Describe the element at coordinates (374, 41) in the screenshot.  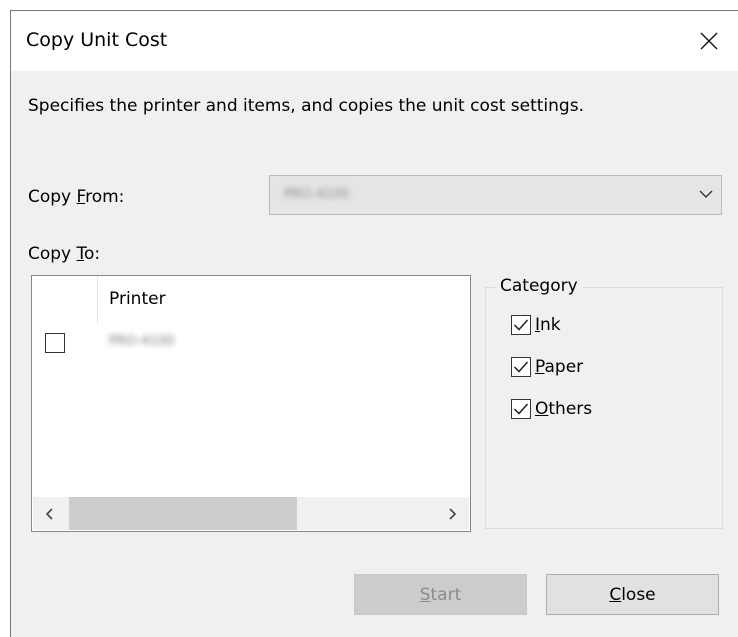
I see `title-bar: Copy Unit Cost` at that location.